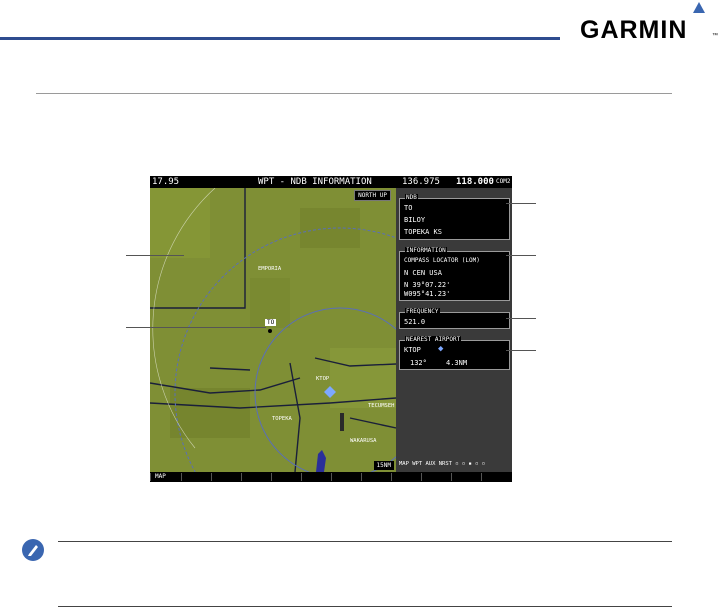 The height and width of the screenshot is (608, 722). What do you see at coordinates (442, 260) in the screenshot?
I see `ndb-type: COMPASS LOCATOR (LOM)` at bounding box center [442, 260].